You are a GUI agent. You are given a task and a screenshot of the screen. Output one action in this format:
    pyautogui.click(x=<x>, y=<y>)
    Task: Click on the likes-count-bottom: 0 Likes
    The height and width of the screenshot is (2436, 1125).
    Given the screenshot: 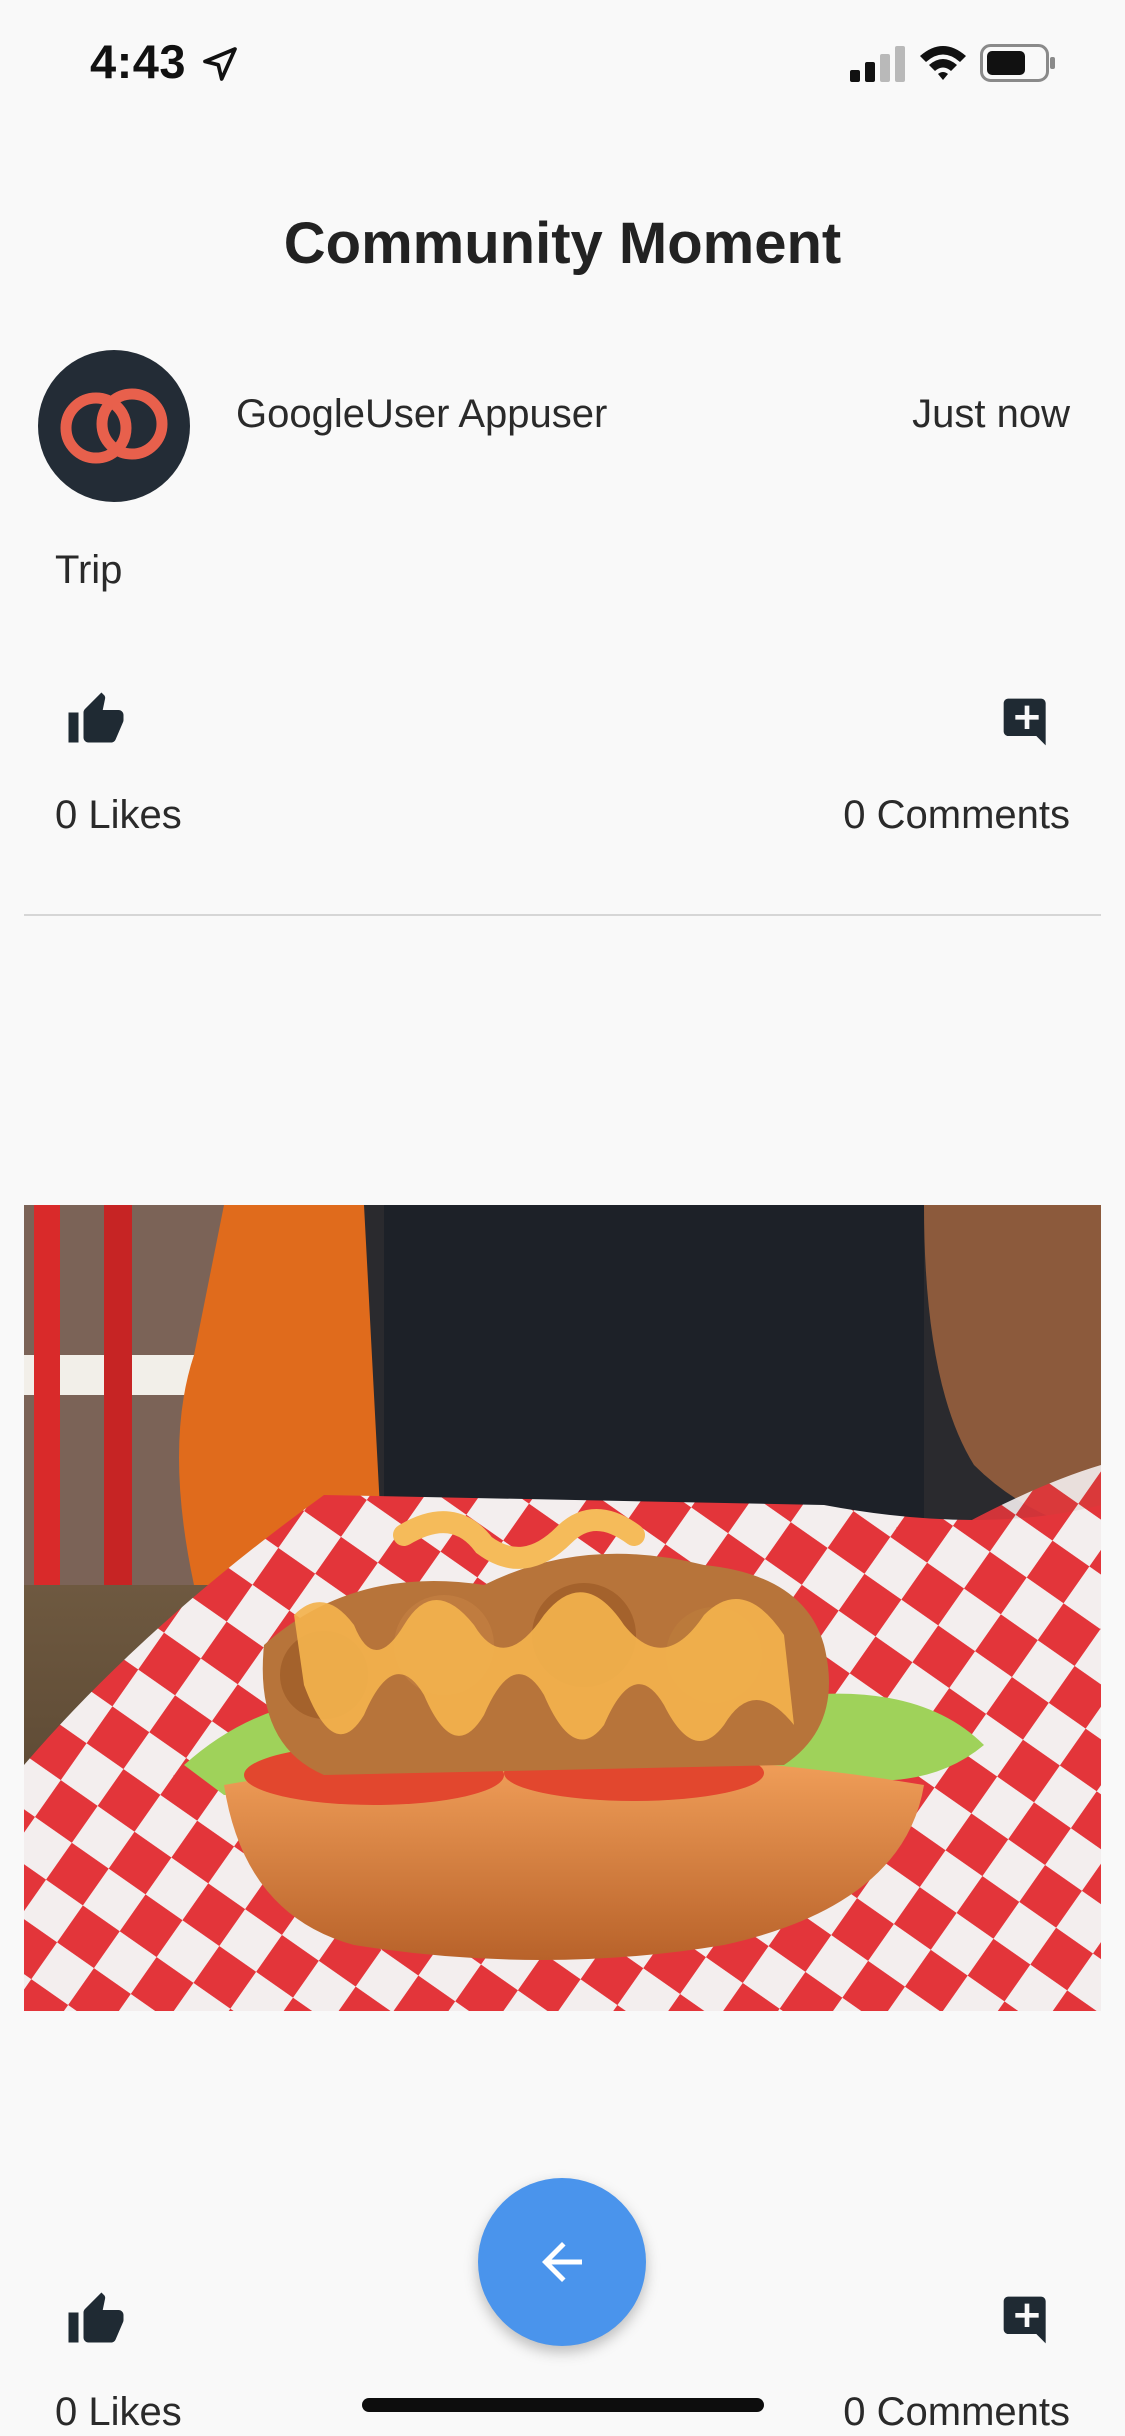 What is the action you would take?
    pyautogui.click(x=118, y=2412)
    